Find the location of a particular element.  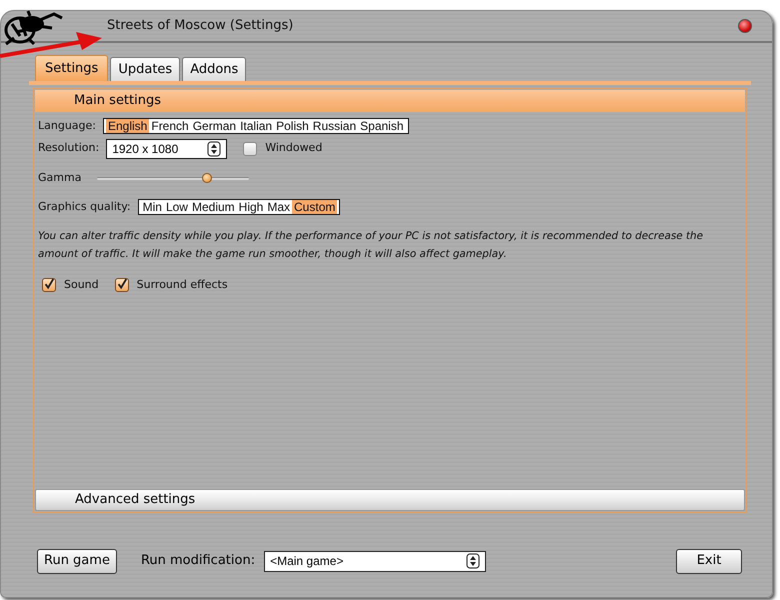

bug-logo is located at coordinates (33, 28).